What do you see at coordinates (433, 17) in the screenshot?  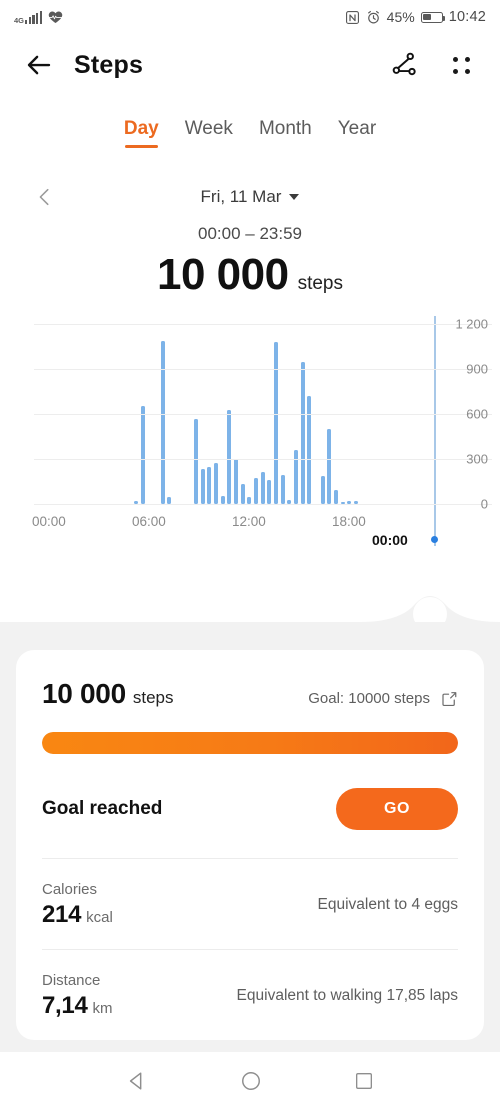 I see `battery-icon` at bounding box center [433, 17].